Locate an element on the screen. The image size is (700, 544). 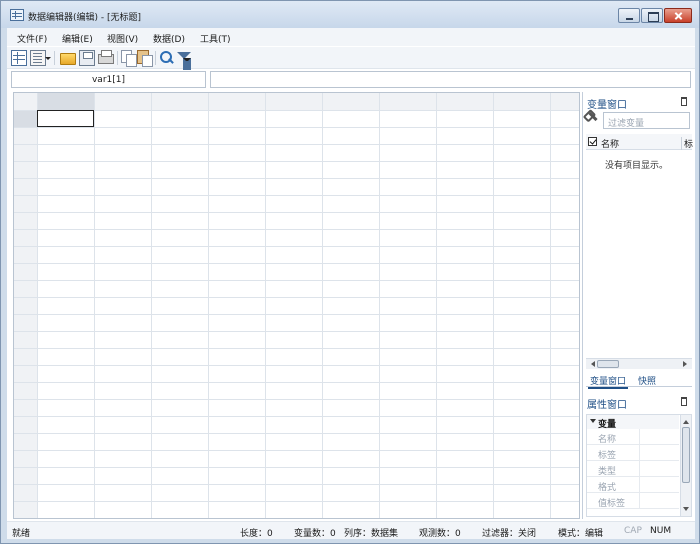
status-order: 列序：数据集 is located at coordinates (371, 534).